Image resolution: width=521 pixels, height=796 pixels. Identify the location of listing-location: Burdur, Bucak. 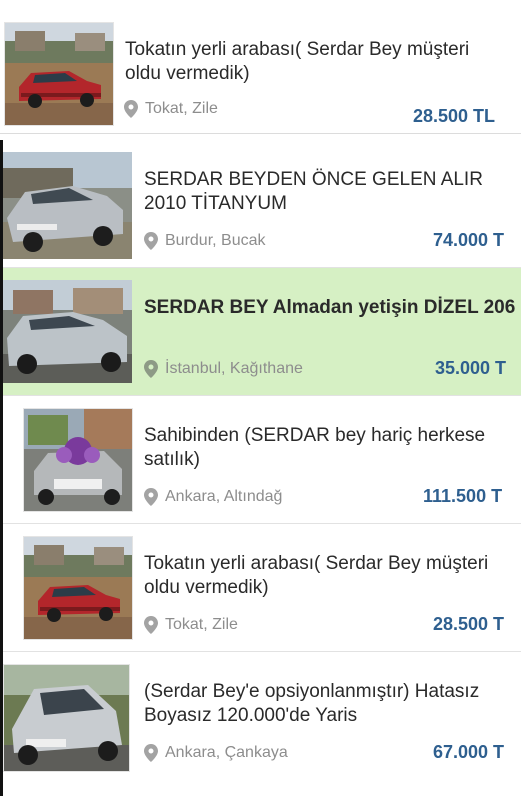
(205, 241).